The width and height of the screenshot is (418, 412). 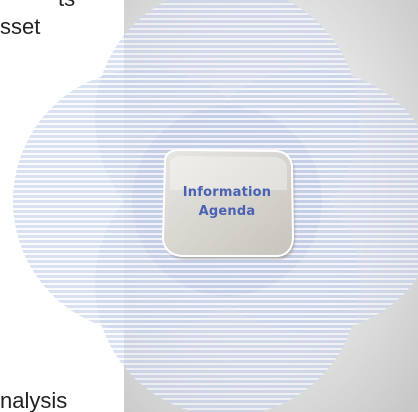 What do you see at coordinates (227, 202) in the screenshot?
I see `center-label: Information Agenda` at bounding box center [227, 202].